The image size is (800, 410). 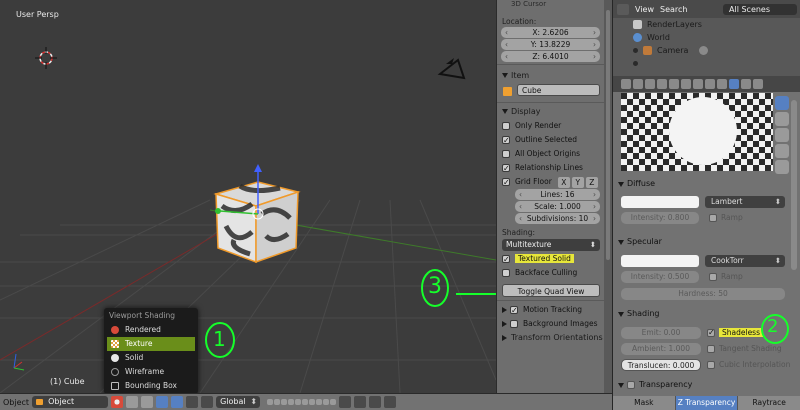 I want to click on particles-tab-icon, so click(x=722, y=84).